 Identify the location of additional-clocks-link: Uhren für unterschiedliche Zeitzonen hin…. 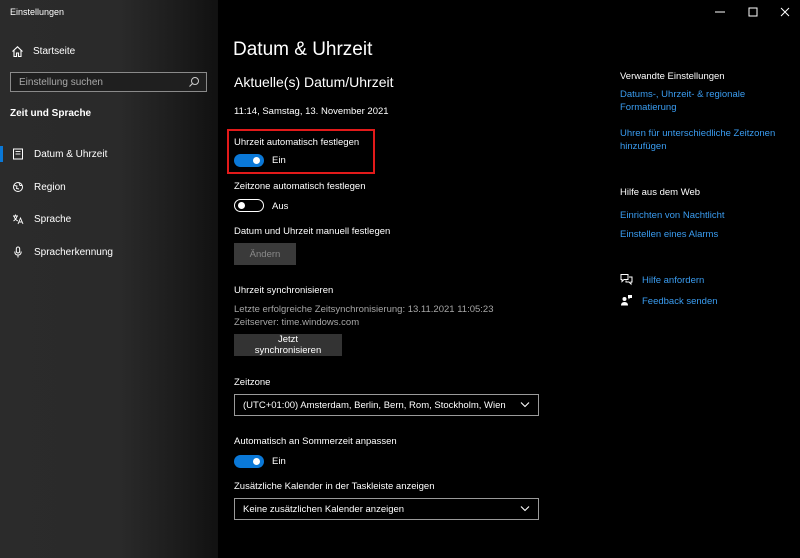
(705, 140).